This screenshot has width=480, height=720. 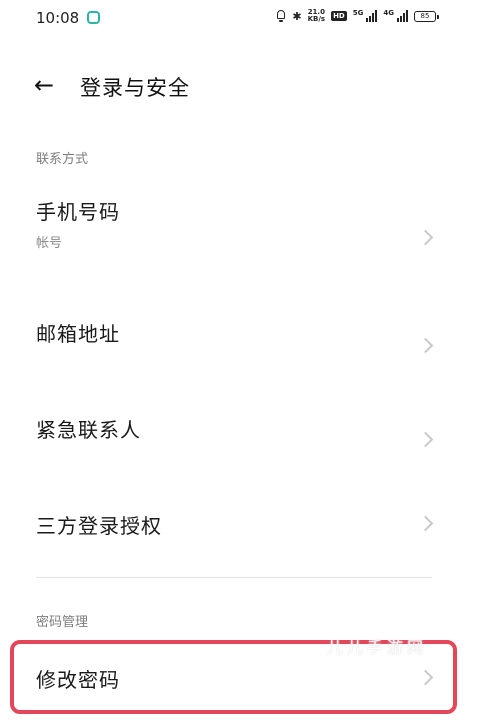 What do you see at coordinates (240, 86) in the screenshot?
I see `page-header: ← 登录与安全` at bounding box center [240, 86].